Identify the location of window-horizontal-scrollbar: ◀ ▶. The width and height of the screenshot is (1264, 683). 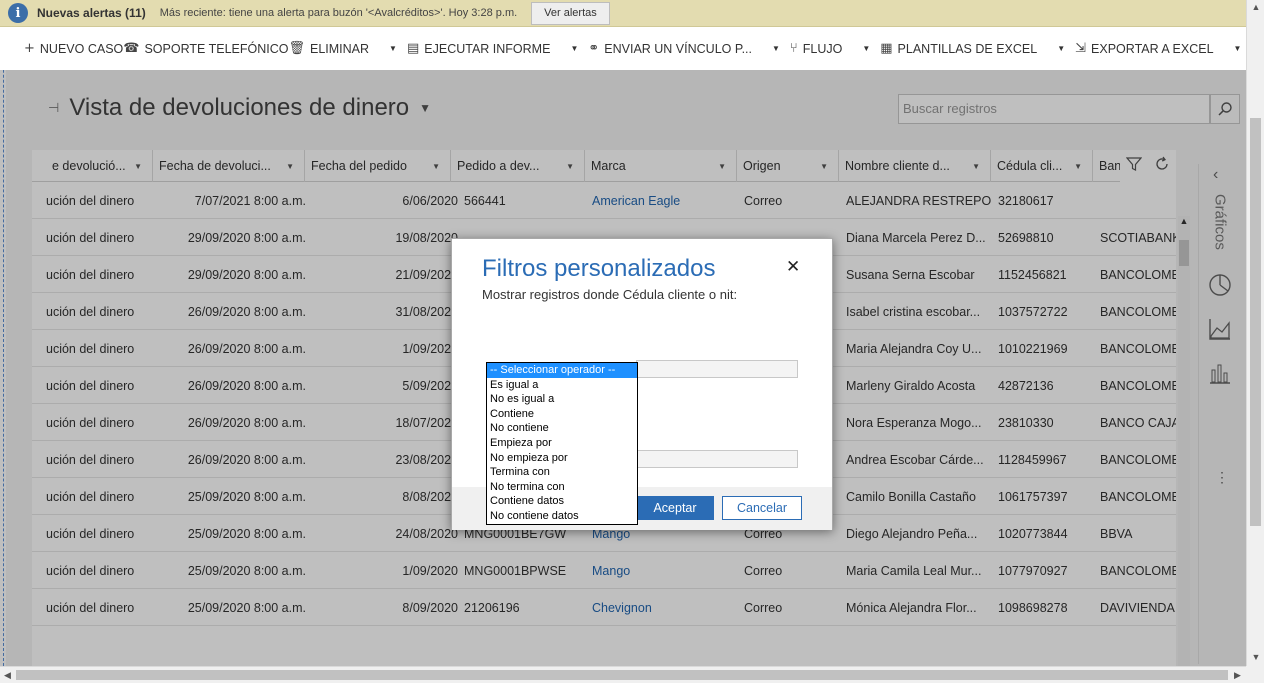
(623, 674).